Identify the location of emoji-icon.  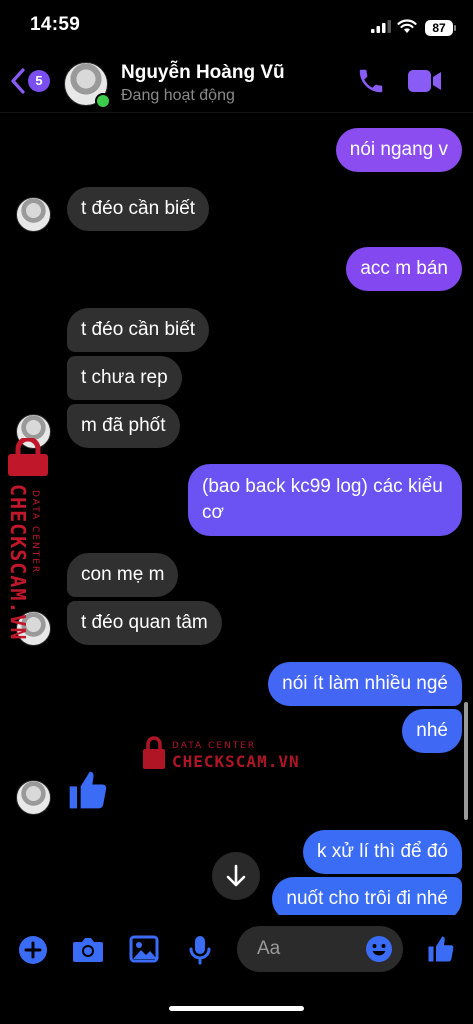
(379, 949).